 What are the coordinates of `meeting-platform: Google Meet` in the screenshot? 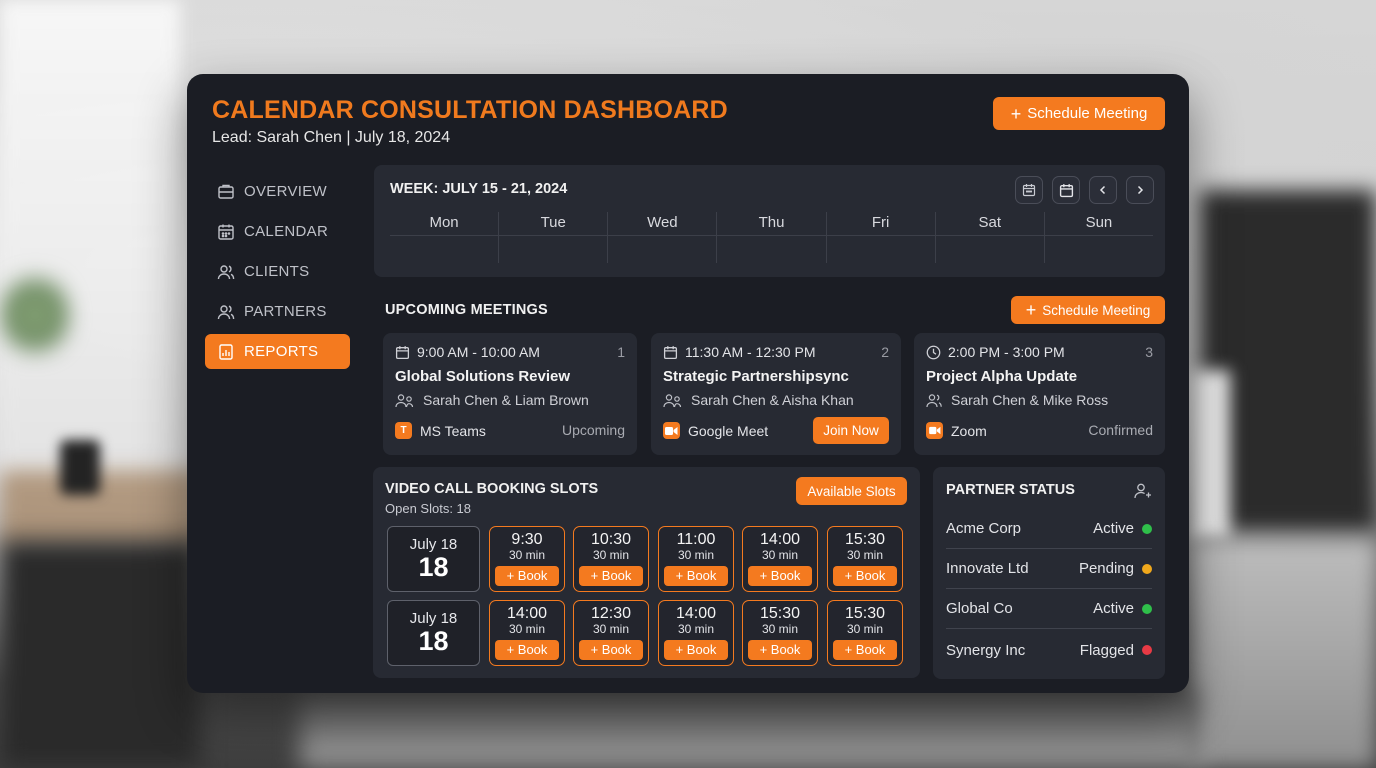 It's located at (715, 430).